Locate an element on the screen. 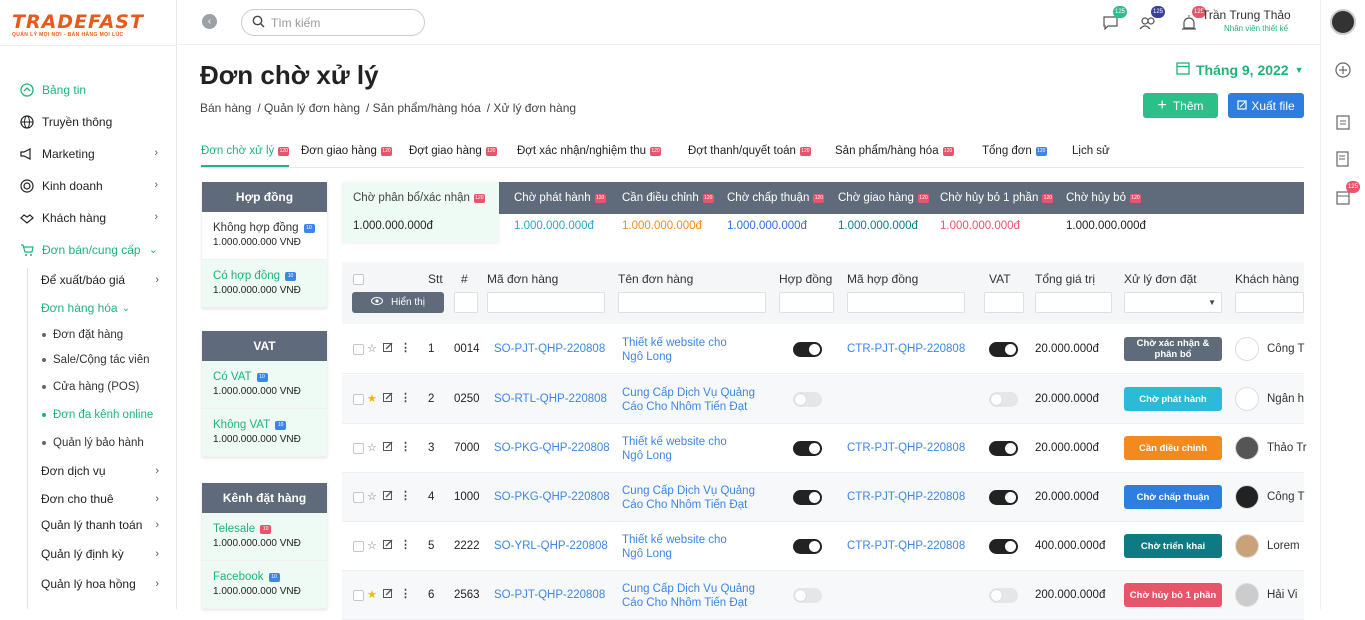  sidebar-item-customers: Khách hàng › is located at coordinates (91, 218).